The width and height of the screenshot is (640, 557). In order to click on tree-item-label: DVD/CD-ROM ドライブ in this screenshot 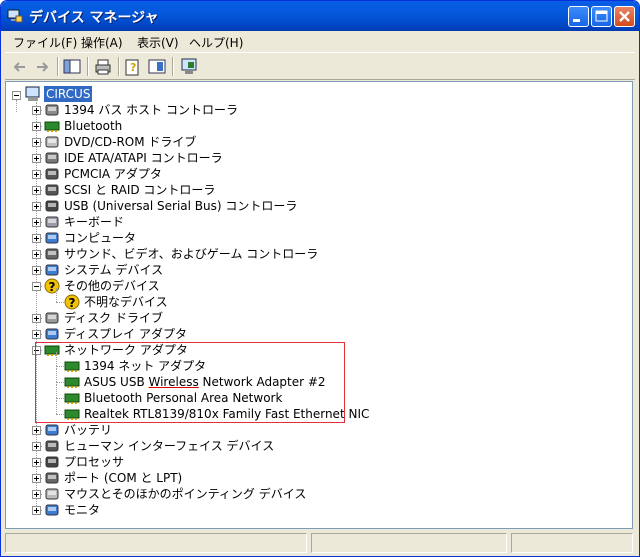, I will do `click(130, 142)`.